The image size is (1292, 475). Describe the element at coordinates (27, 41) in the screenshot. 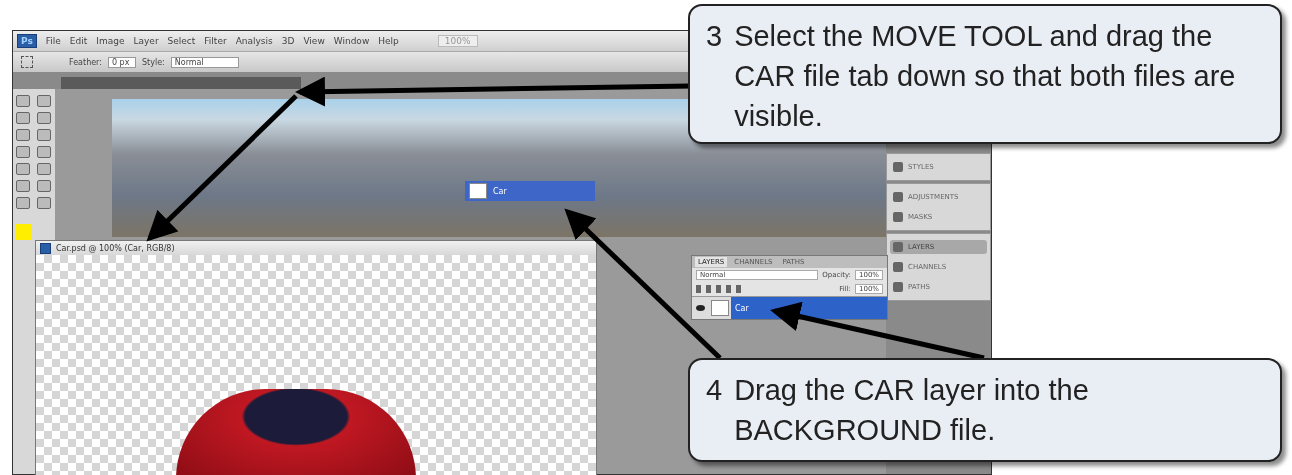

I see `app-logo: Ps` at that location.